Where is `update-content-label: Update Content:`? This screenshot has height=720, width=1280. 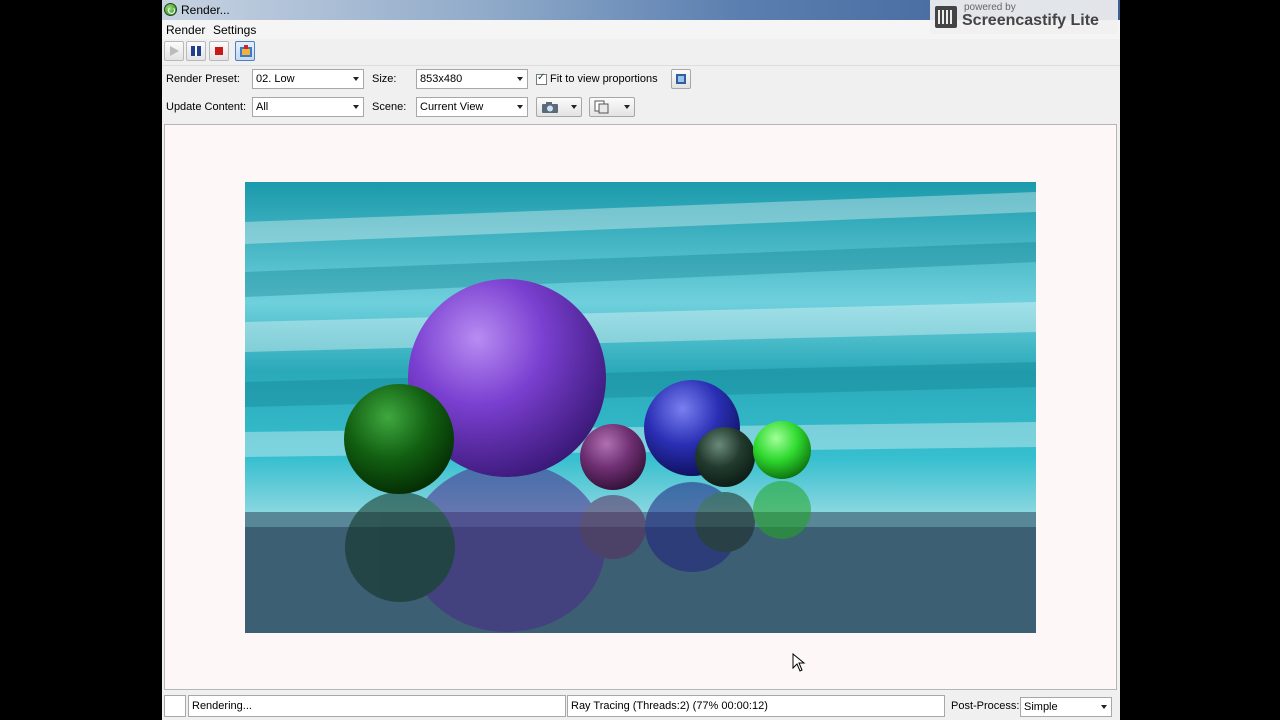
update-content-label: Update Content: is located at coordinates (206, 107).